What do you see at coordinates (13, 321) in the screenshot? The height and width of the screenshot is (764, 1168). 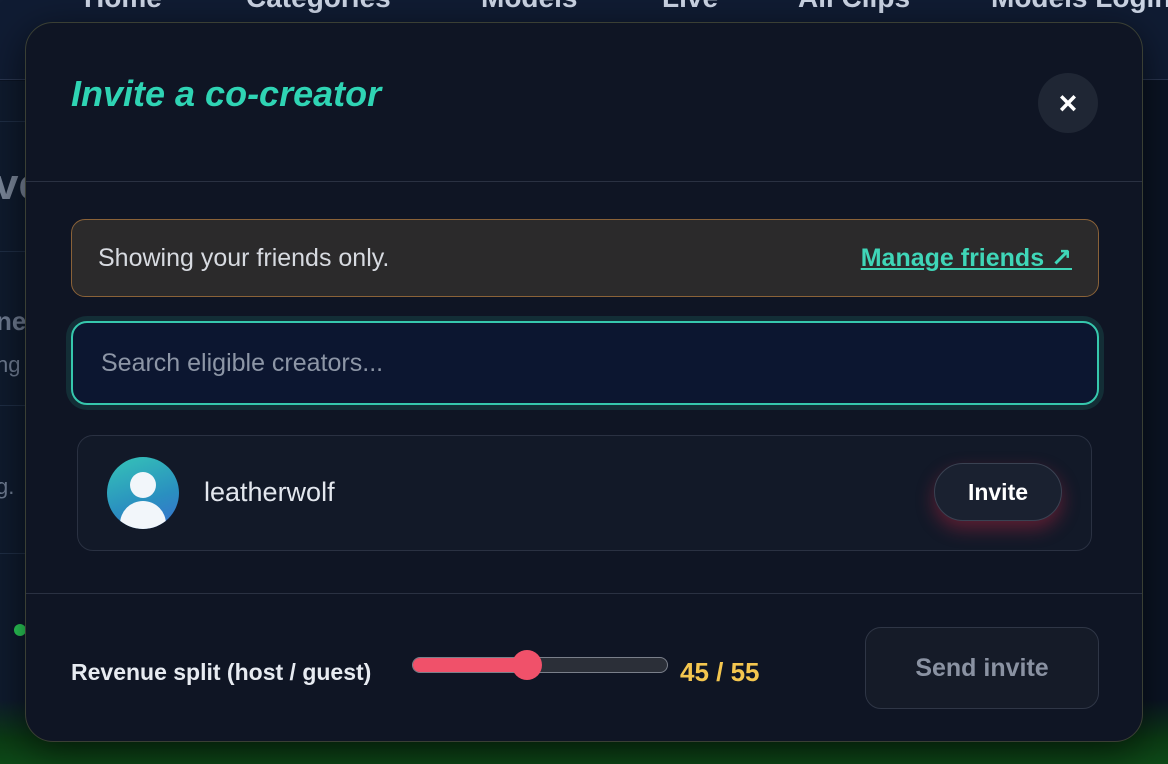 I see `background-text-fragment: ne` at bounding box center [13, 321].